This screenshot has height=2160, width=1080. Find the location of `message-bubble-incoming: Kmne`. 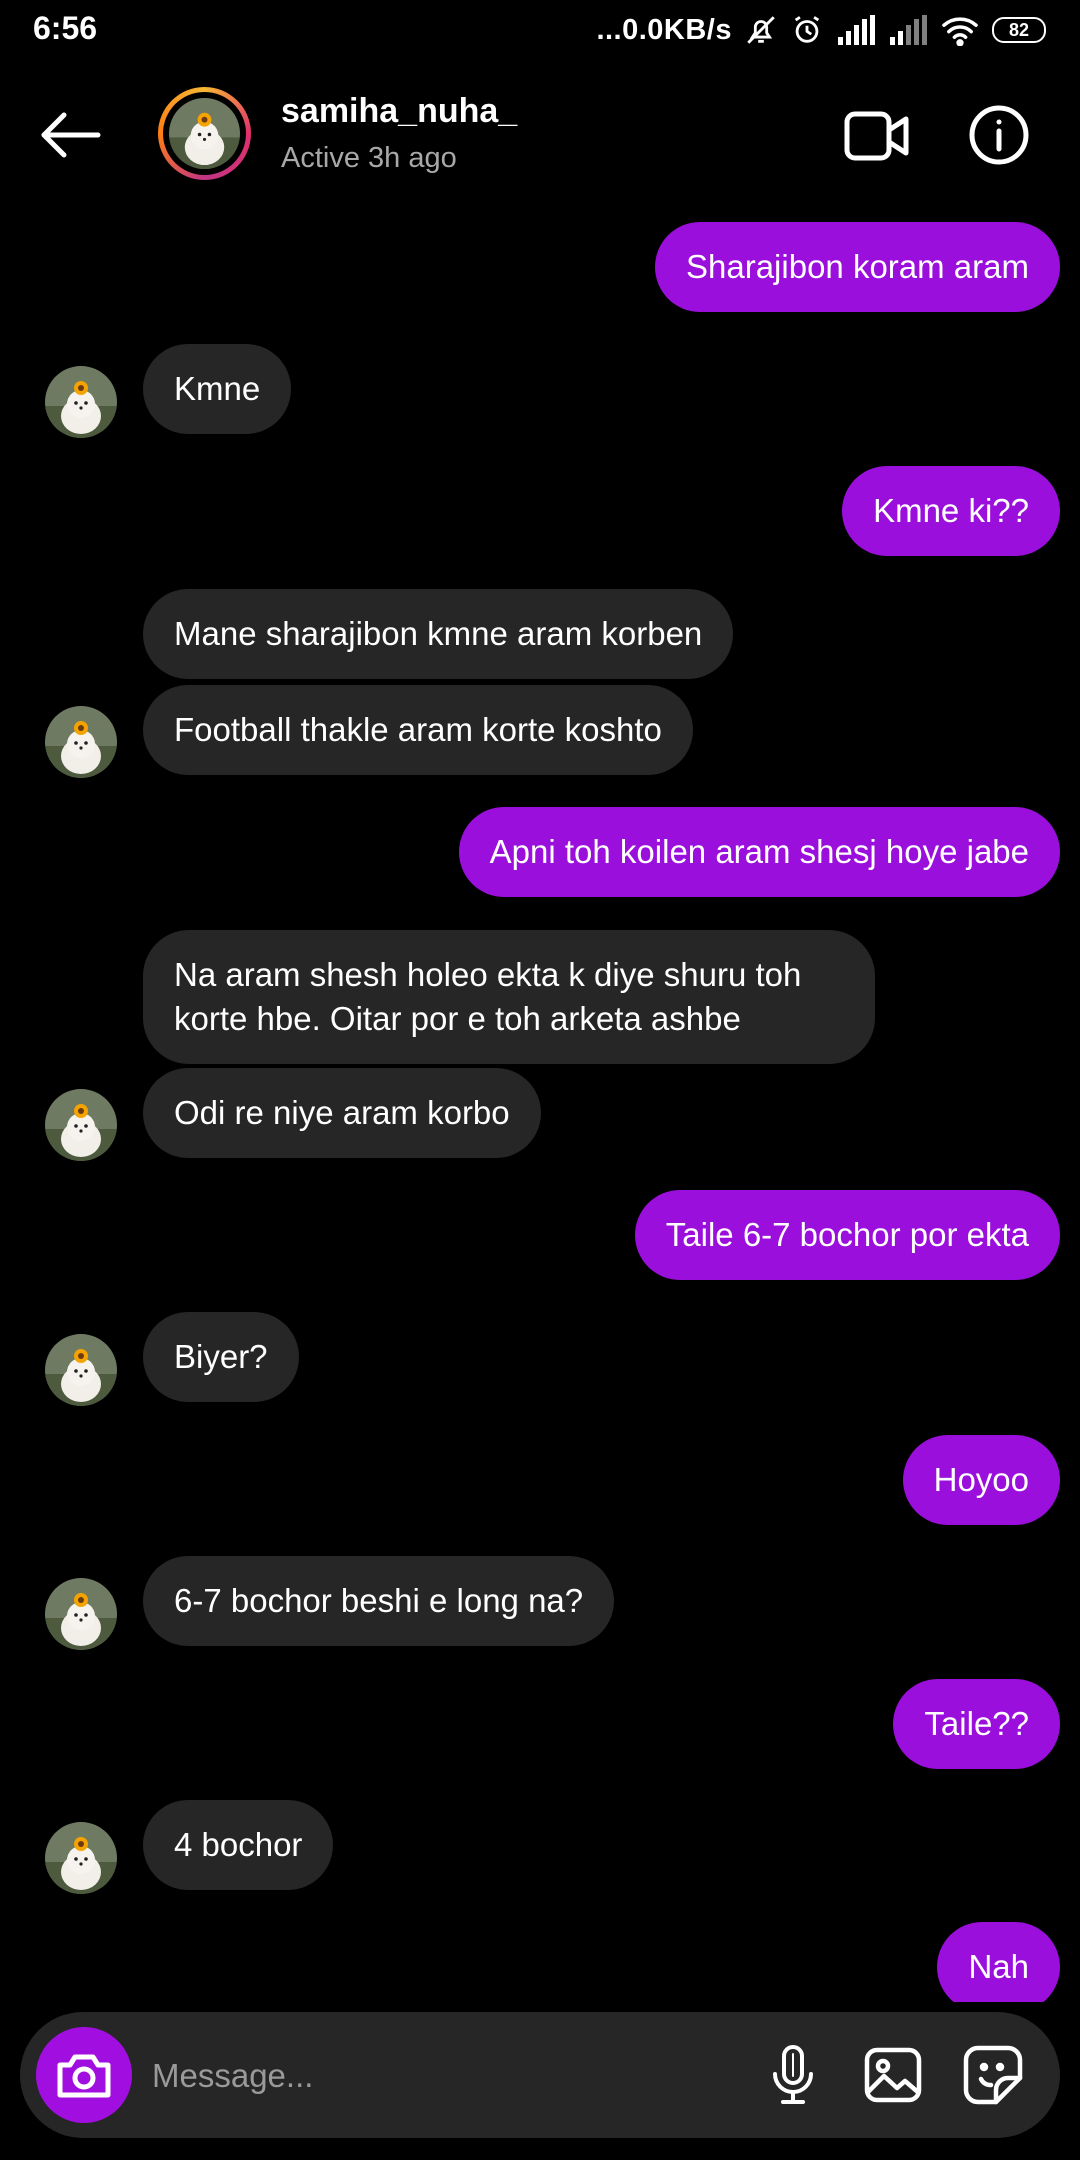

message-bubble-incoming: Kmne is located at coordinates (217, 389).